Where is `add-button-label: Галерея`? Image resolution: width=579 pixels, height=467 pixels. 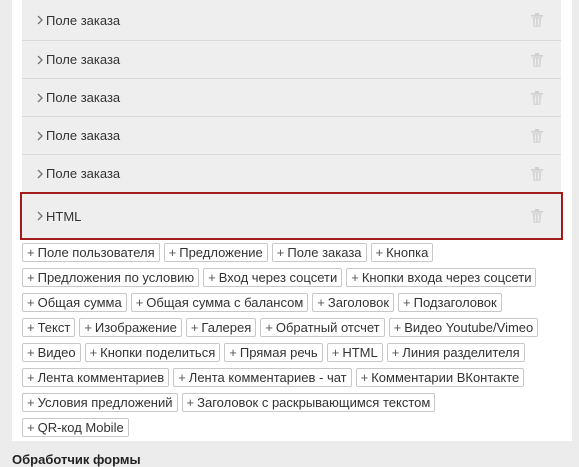
add-button-label: Галерея is located at coordinates (226, 327).